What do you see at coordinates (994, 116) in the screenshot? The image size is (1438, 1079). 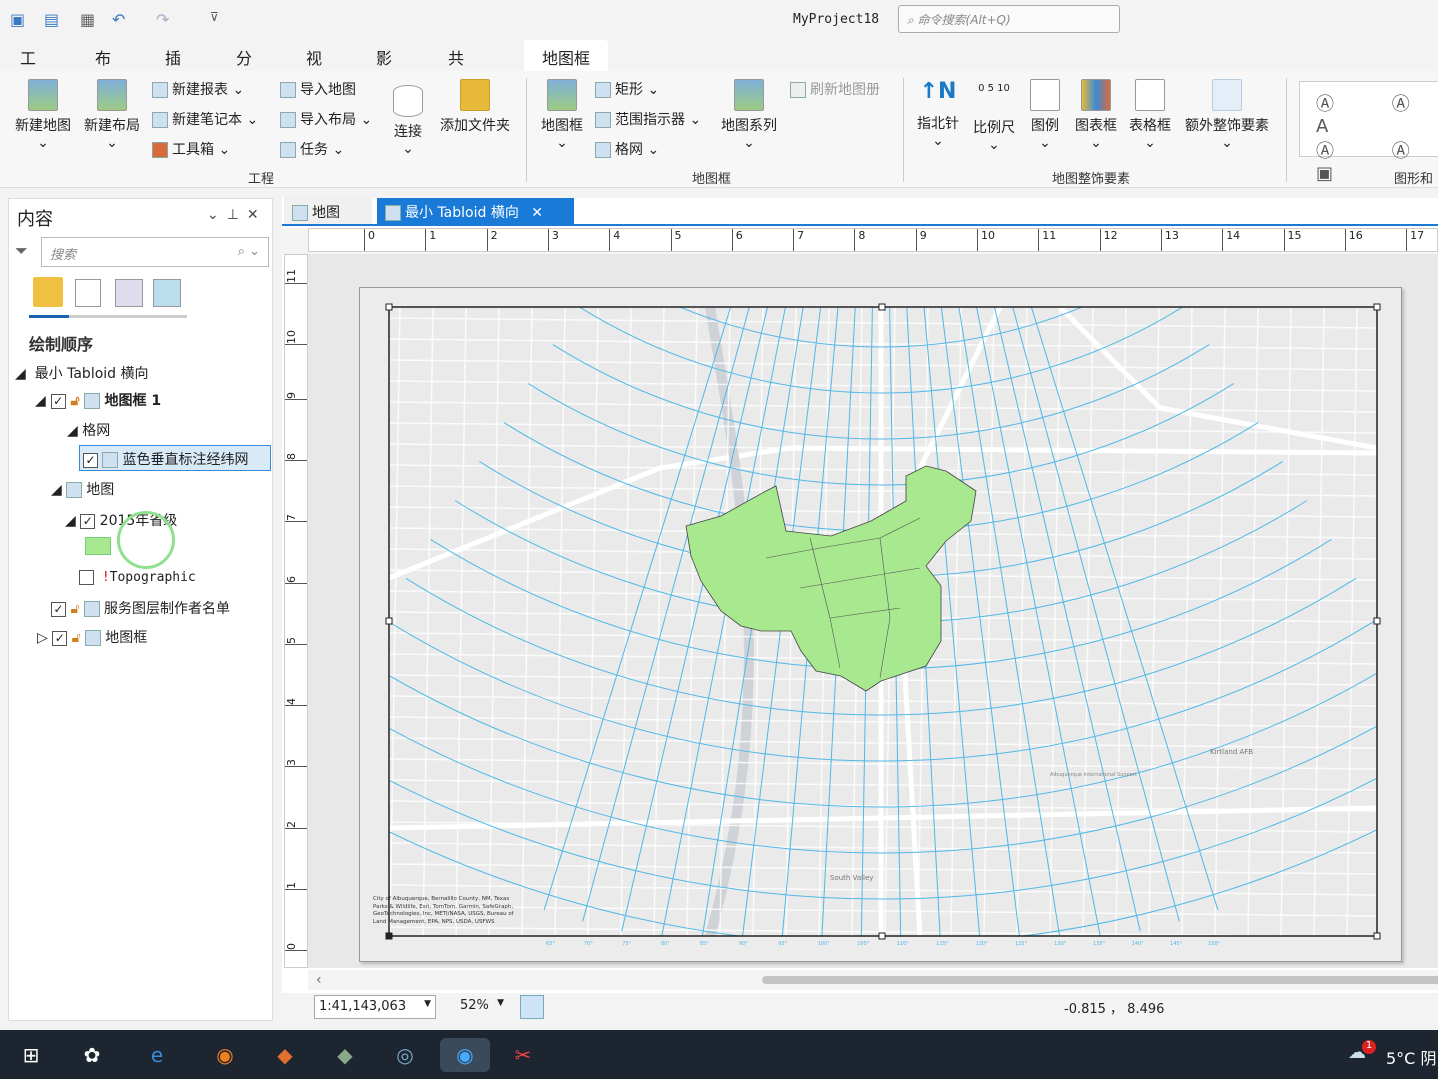 I see `scale-bar-button: 0 5 10 比例尺 ⌄` at bounding box center [994, 116].